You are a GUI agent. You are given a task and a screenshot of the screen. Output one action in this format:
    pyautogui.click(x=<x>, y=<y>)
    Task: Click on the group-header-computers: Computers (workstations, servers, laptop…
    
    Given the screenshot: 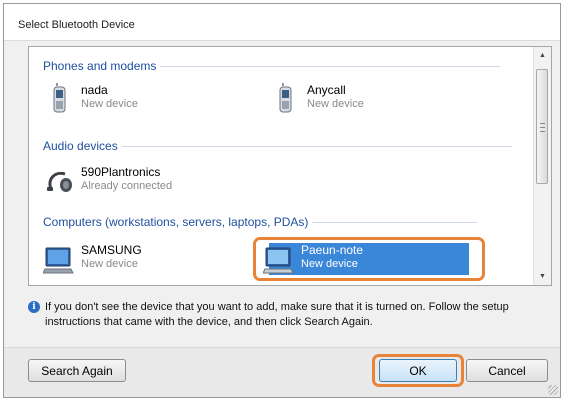 What is the action you would take?
    pyautogui.click(x=260, y=222)
    